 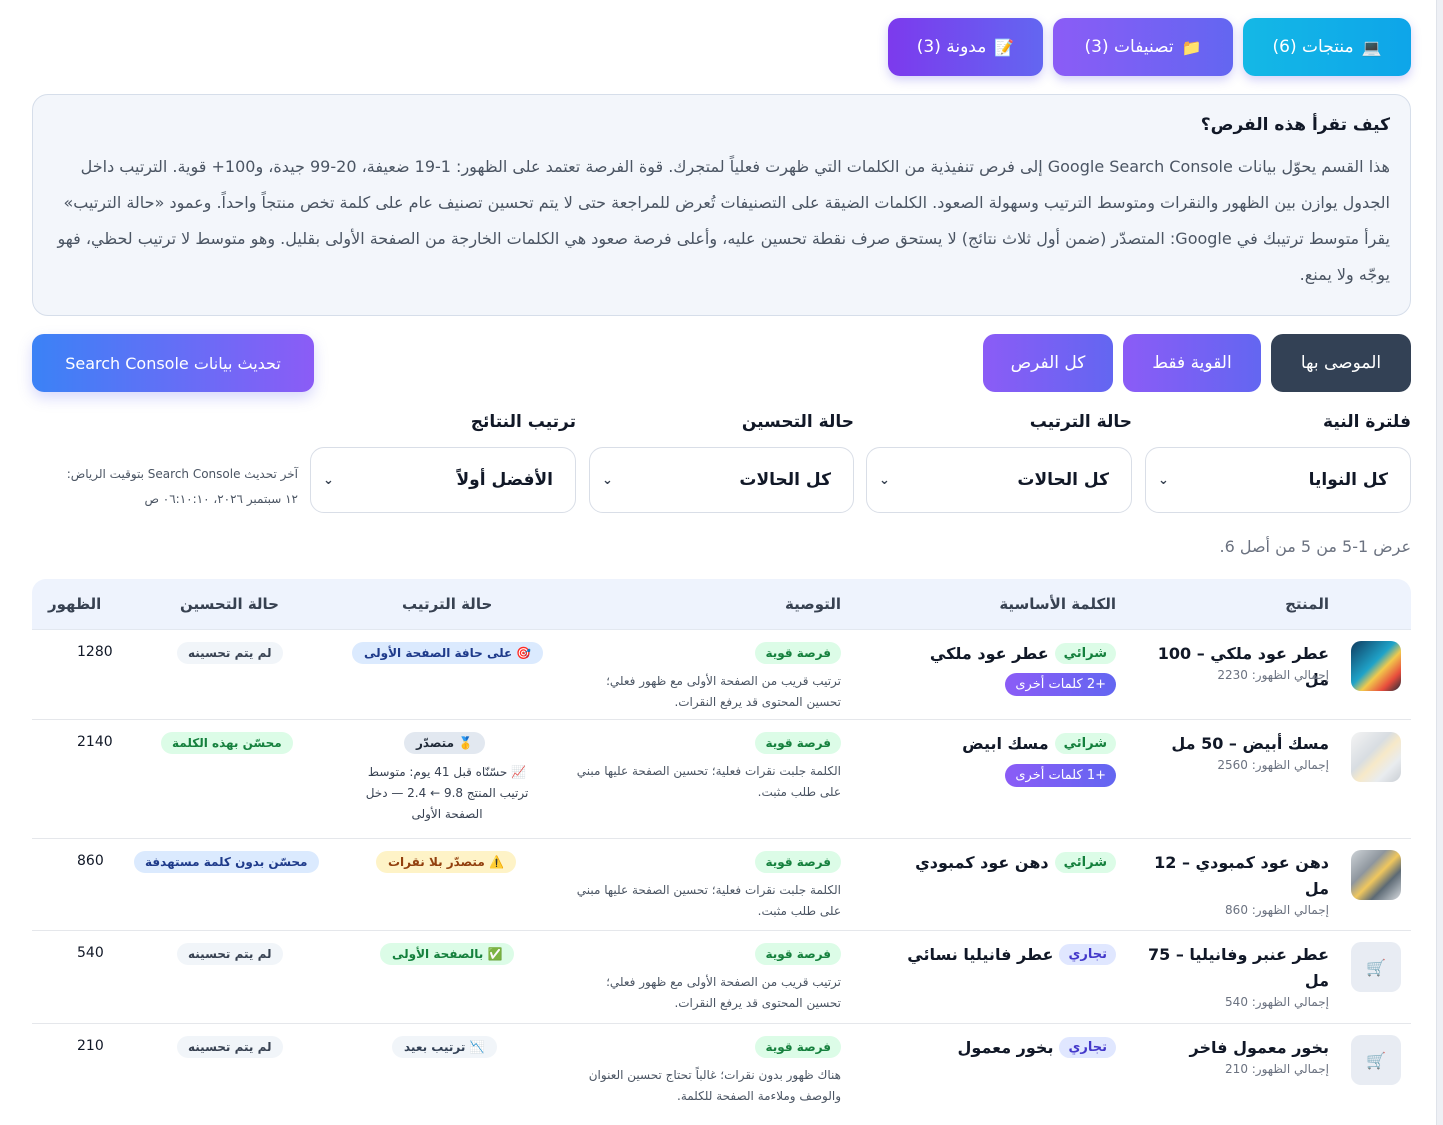 I want to click on improve-status-badge: محسّن بدون كلمة مستهدفة, so click(x=226, y=862).